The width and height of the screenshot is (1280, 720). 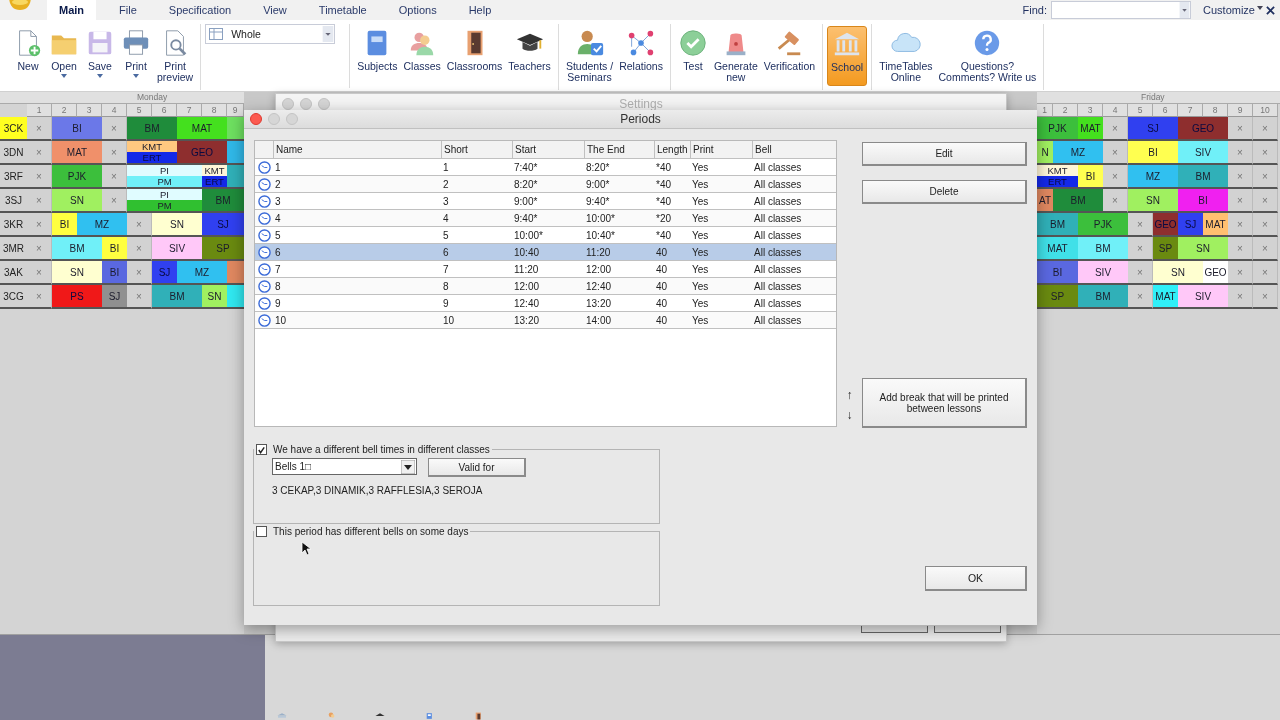 I want to click on table-row: 6 6 10:40 11:20 40 Yes All classes, so click(x=545, y=252).